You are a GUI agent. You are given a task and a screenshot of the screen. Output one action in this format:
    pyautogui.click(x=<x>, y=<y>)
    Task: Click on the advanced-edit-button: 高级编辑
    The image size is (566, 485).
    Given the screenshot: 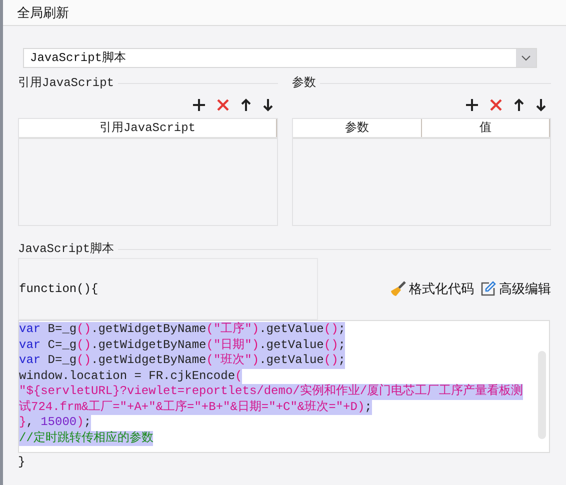 What is the action you would take?
    pyautogui.click(x=515, y=289)
    